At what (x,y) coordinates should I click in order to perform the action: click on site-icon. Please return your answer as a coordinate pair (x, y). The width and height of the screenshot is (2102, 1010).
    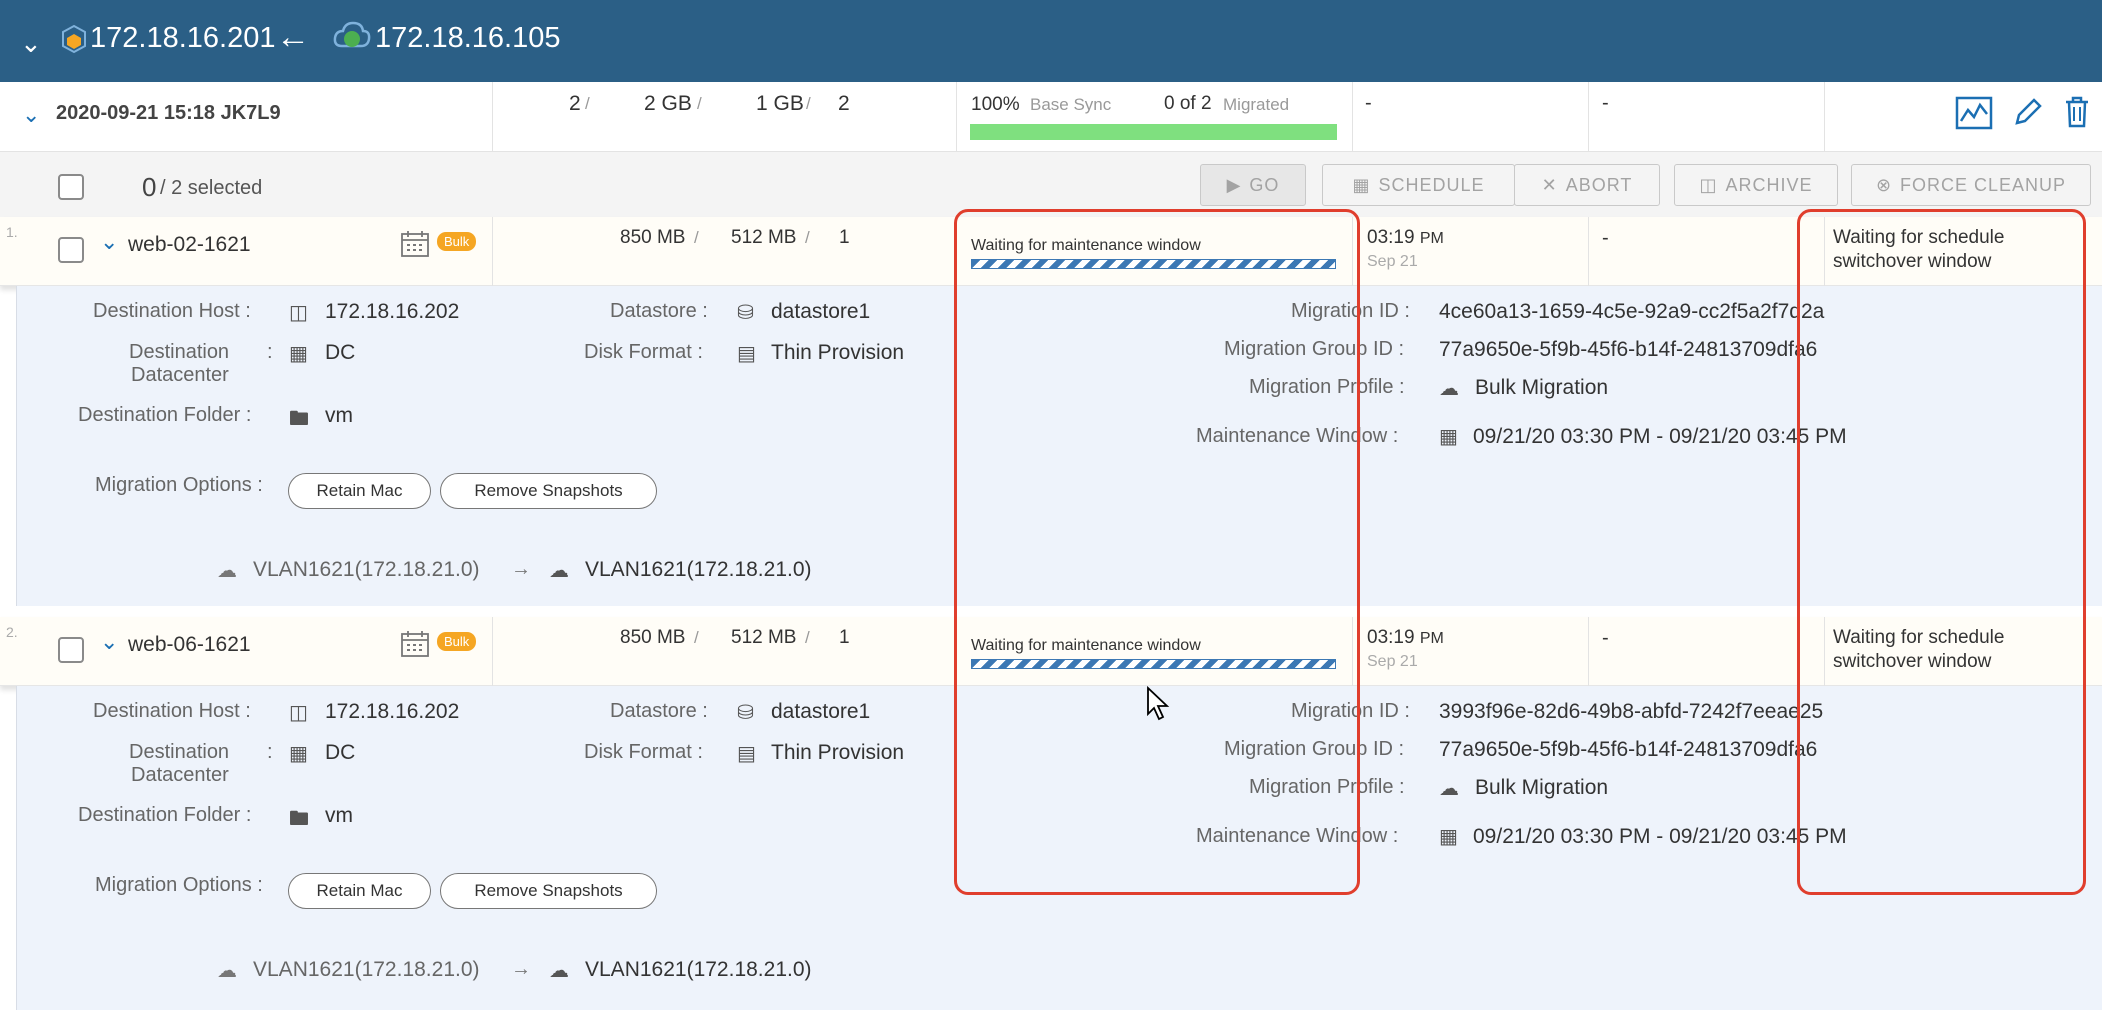
    Looking at the image, I should click on (74, 39).